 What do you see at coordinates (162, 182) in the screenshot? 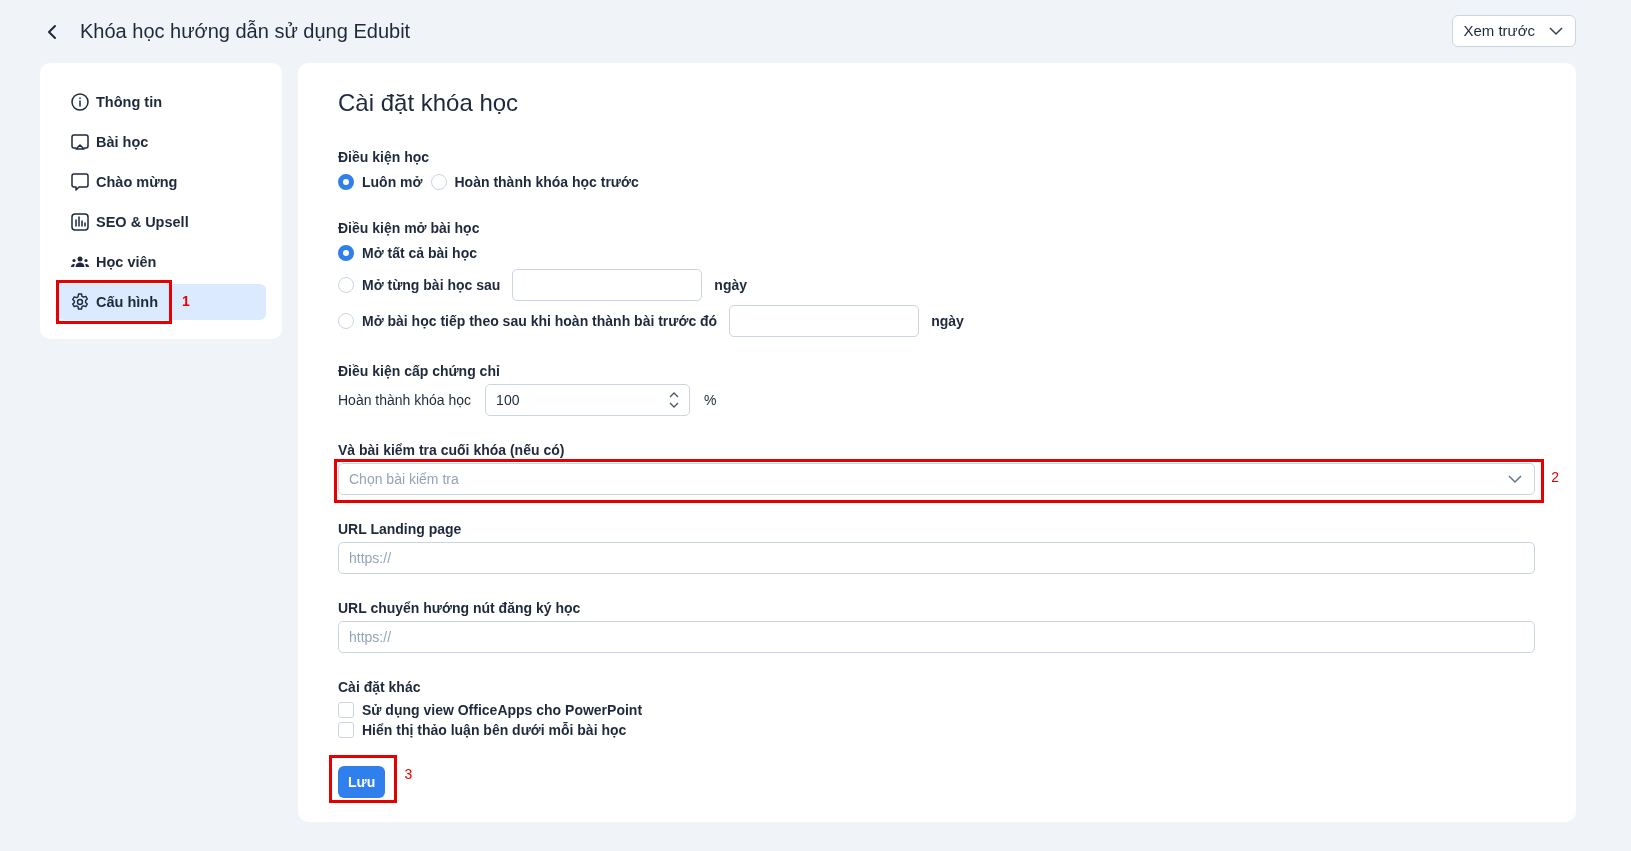
I see `sidebar-item: Chào mừng` at bounding box center [162, 182].